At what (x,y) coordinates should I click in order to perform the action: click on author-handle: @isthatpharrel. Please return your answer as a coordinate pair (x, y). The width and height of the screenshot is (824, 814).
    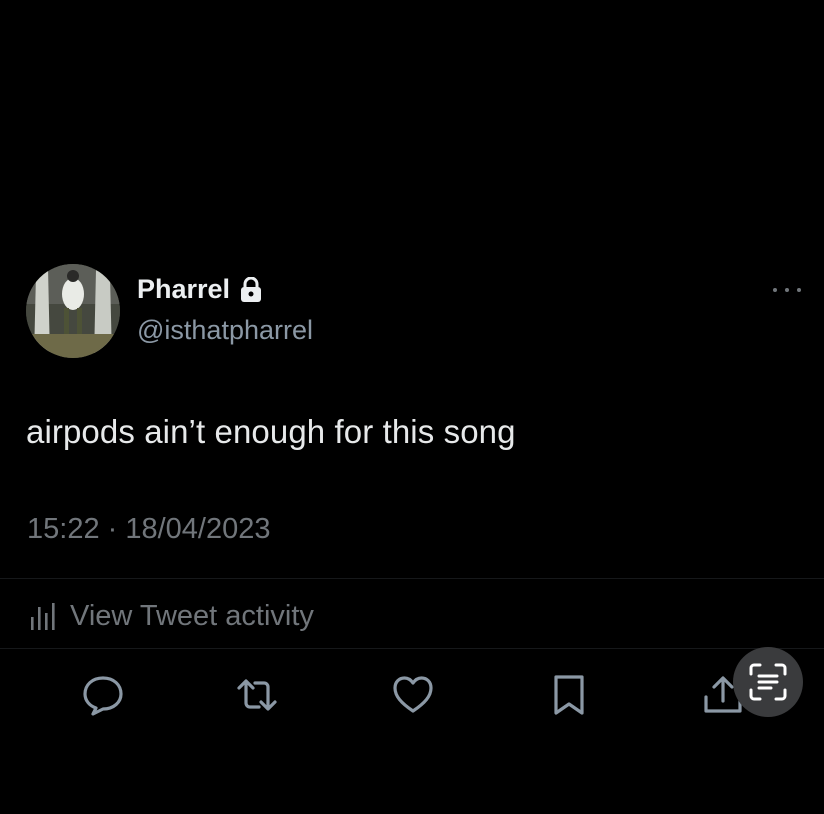
    Looking at the image, I should click on (225, 330).